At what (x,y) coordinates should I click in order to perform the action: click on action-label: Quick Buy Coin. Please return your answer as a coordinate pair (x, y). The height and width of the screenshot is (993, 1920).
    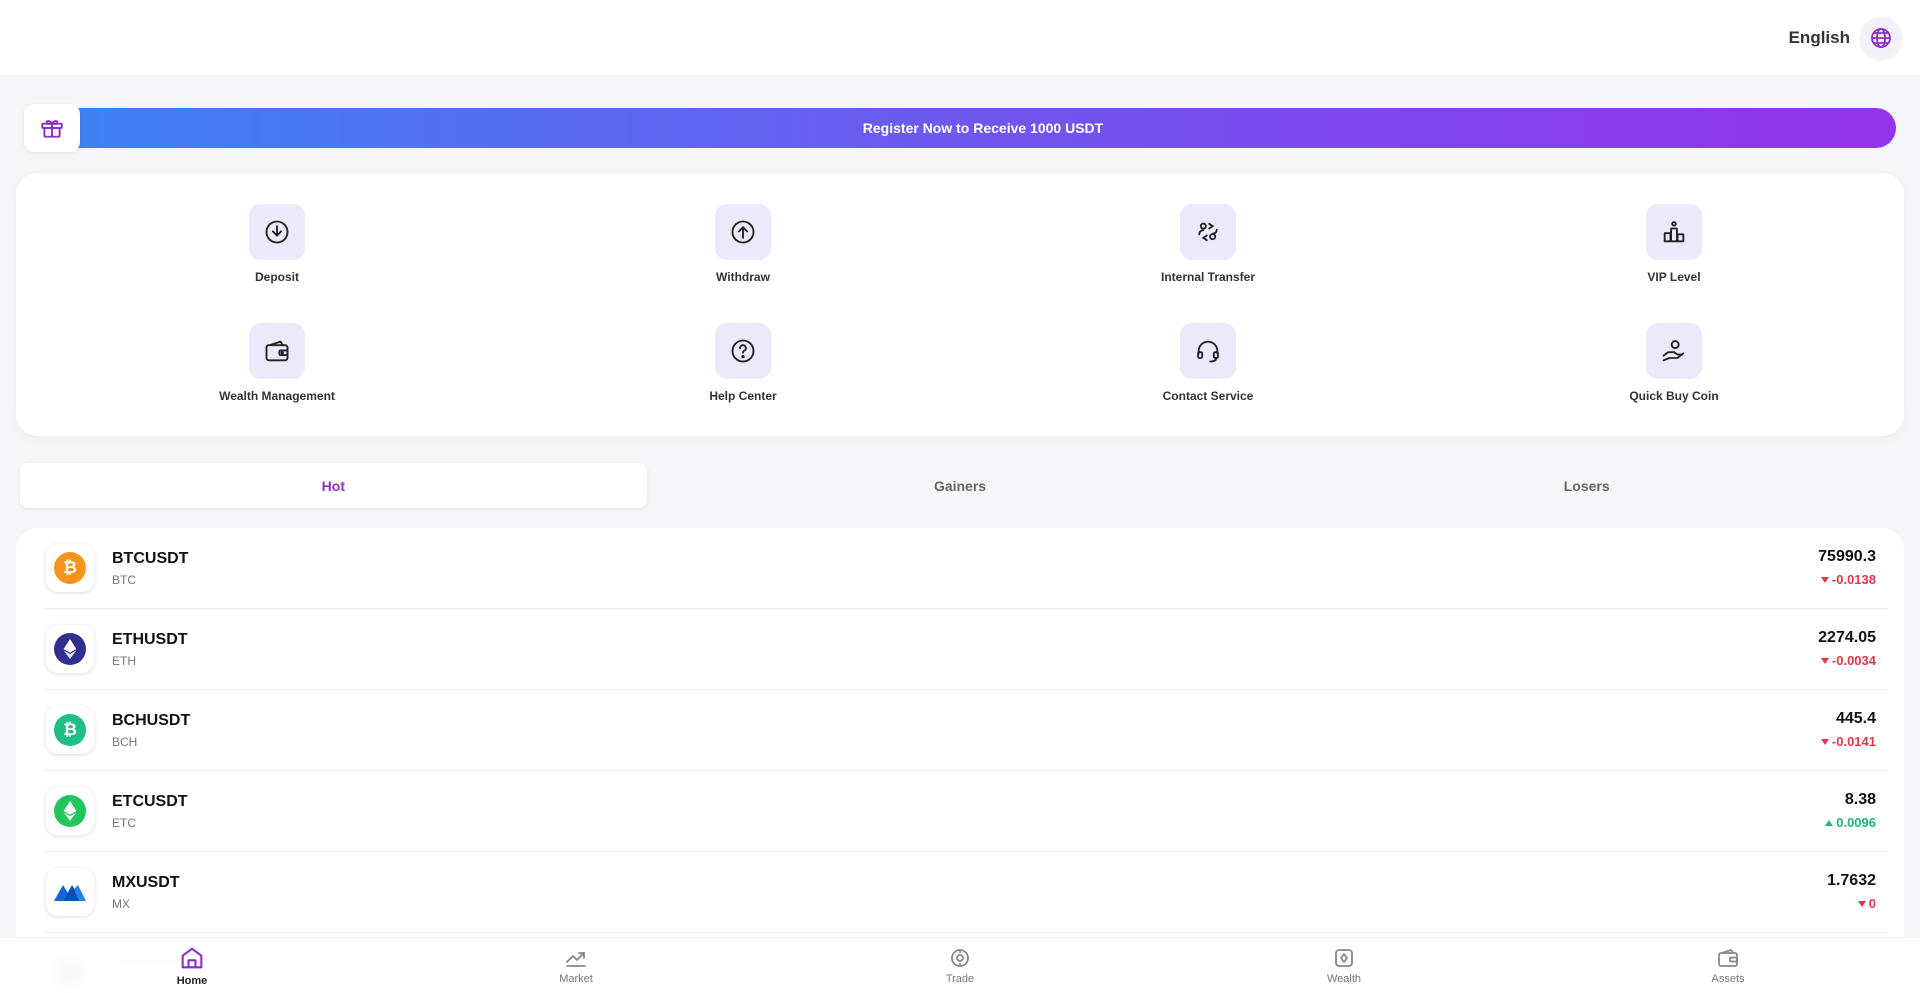
    Looking at the image, I should click on (1674, 396).